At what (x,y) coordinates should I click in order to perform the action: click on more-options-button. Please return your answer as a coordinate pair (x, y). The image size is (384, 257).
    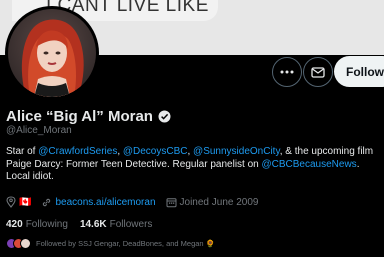
    Looking at the image, I should click on (287, 72).